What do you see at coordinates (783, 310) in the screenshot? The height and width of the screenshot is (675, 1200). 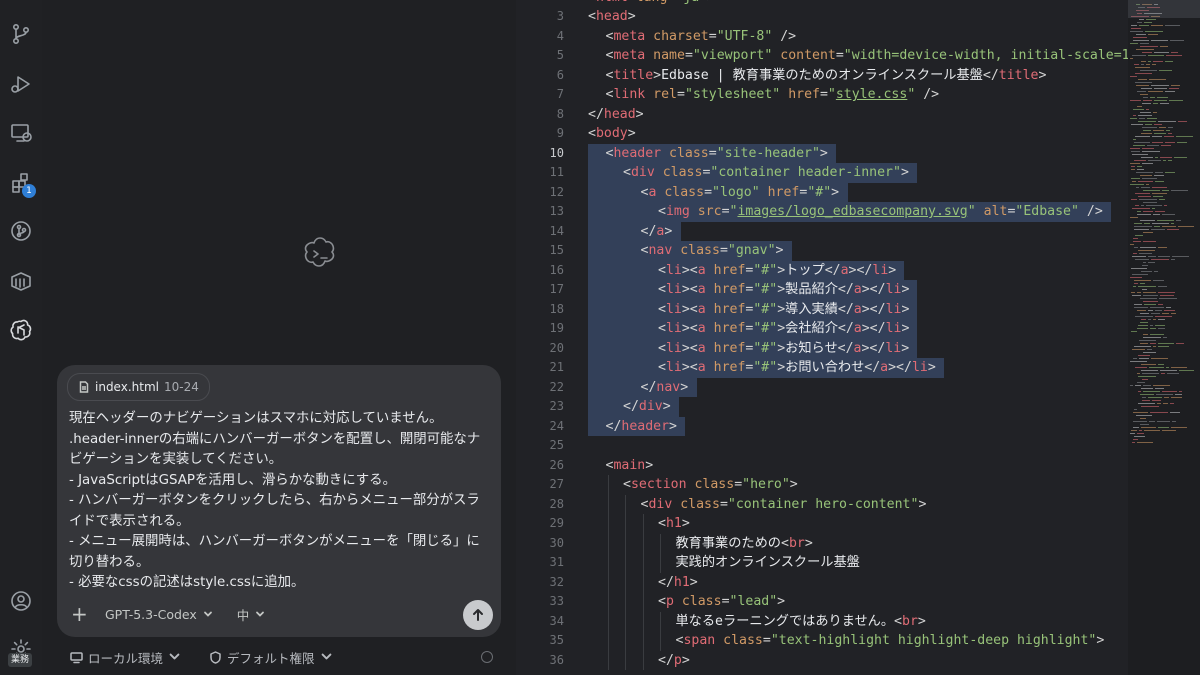 I see `code-line: <li><a href="#">導入実績</a></li>` at bounding box center [783, 310].